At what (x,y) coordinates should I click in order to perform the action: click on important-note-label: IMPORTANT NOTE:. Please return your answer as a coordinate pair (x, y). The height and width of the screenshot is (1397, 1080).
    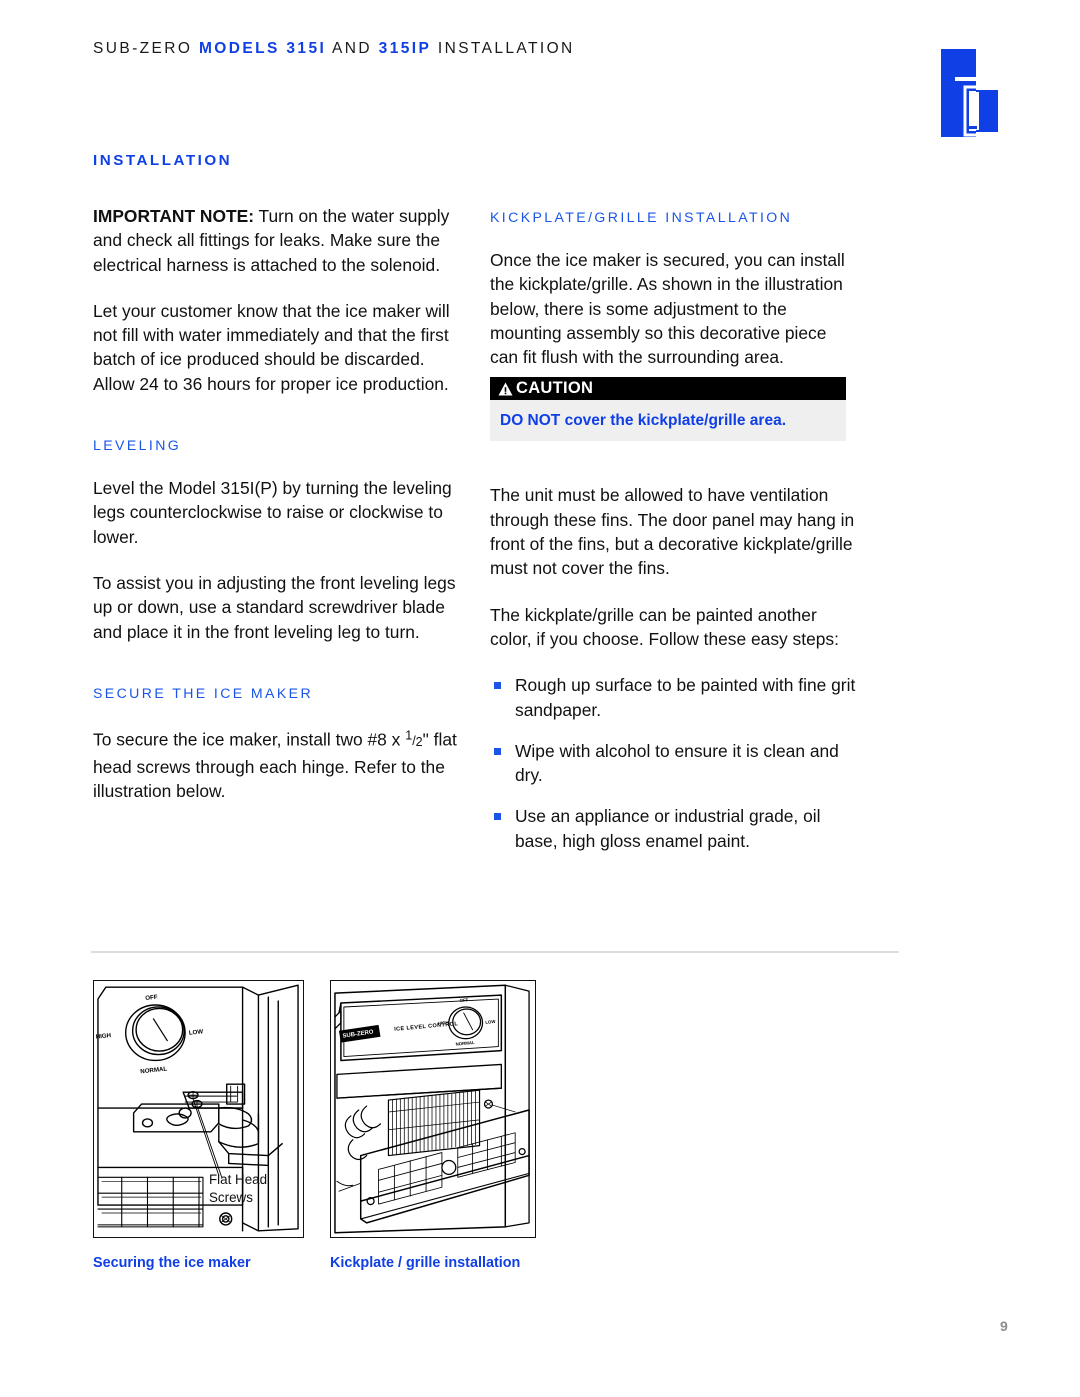
    Looking at the image, I should click on (174, 216).